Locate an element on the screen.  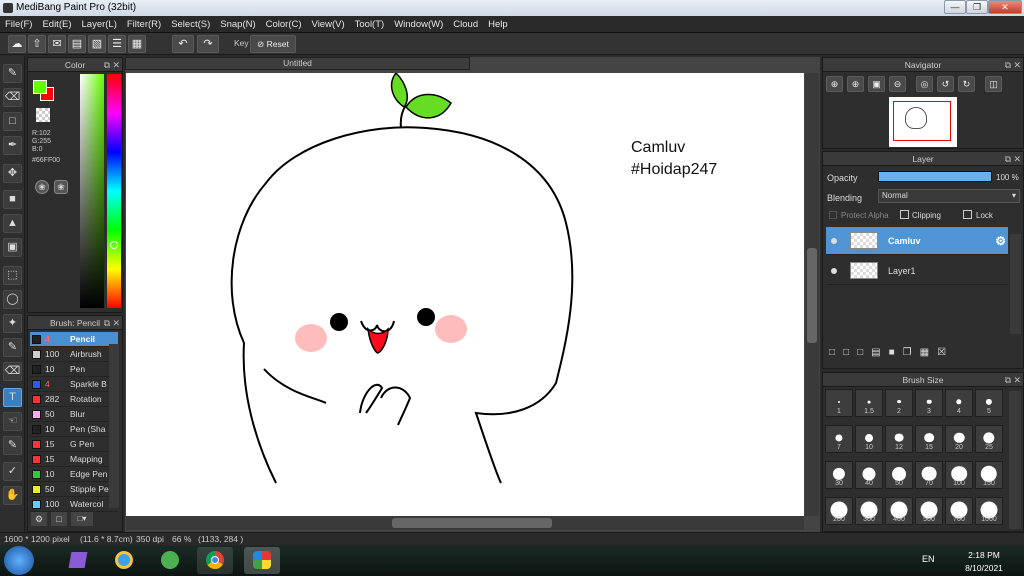
folder-icon: ■ is located at coordinates (896, 352).